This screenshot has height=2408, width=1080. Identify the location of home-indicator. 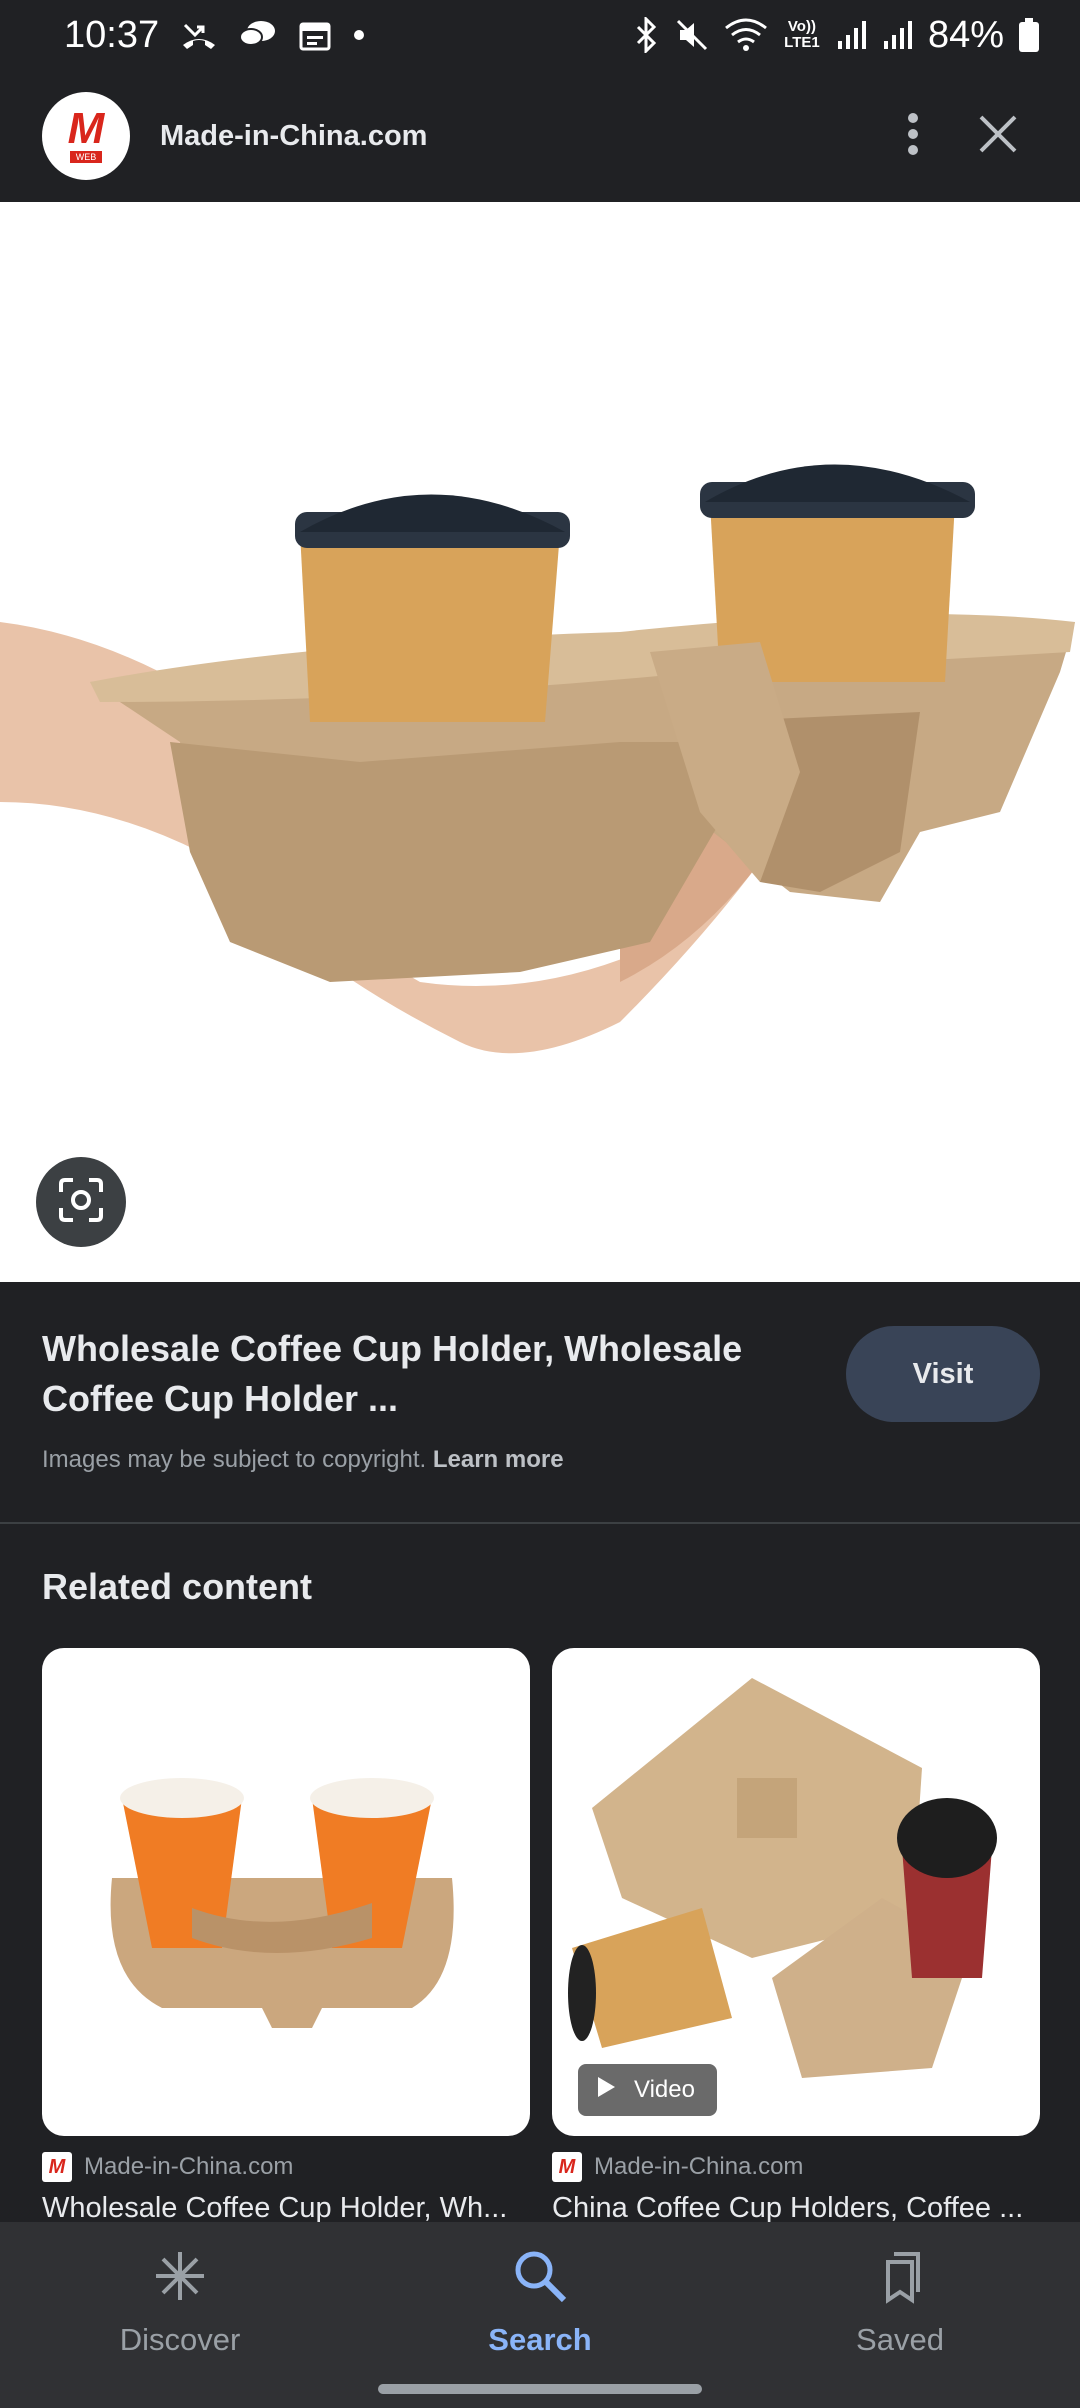
(540, 2389).